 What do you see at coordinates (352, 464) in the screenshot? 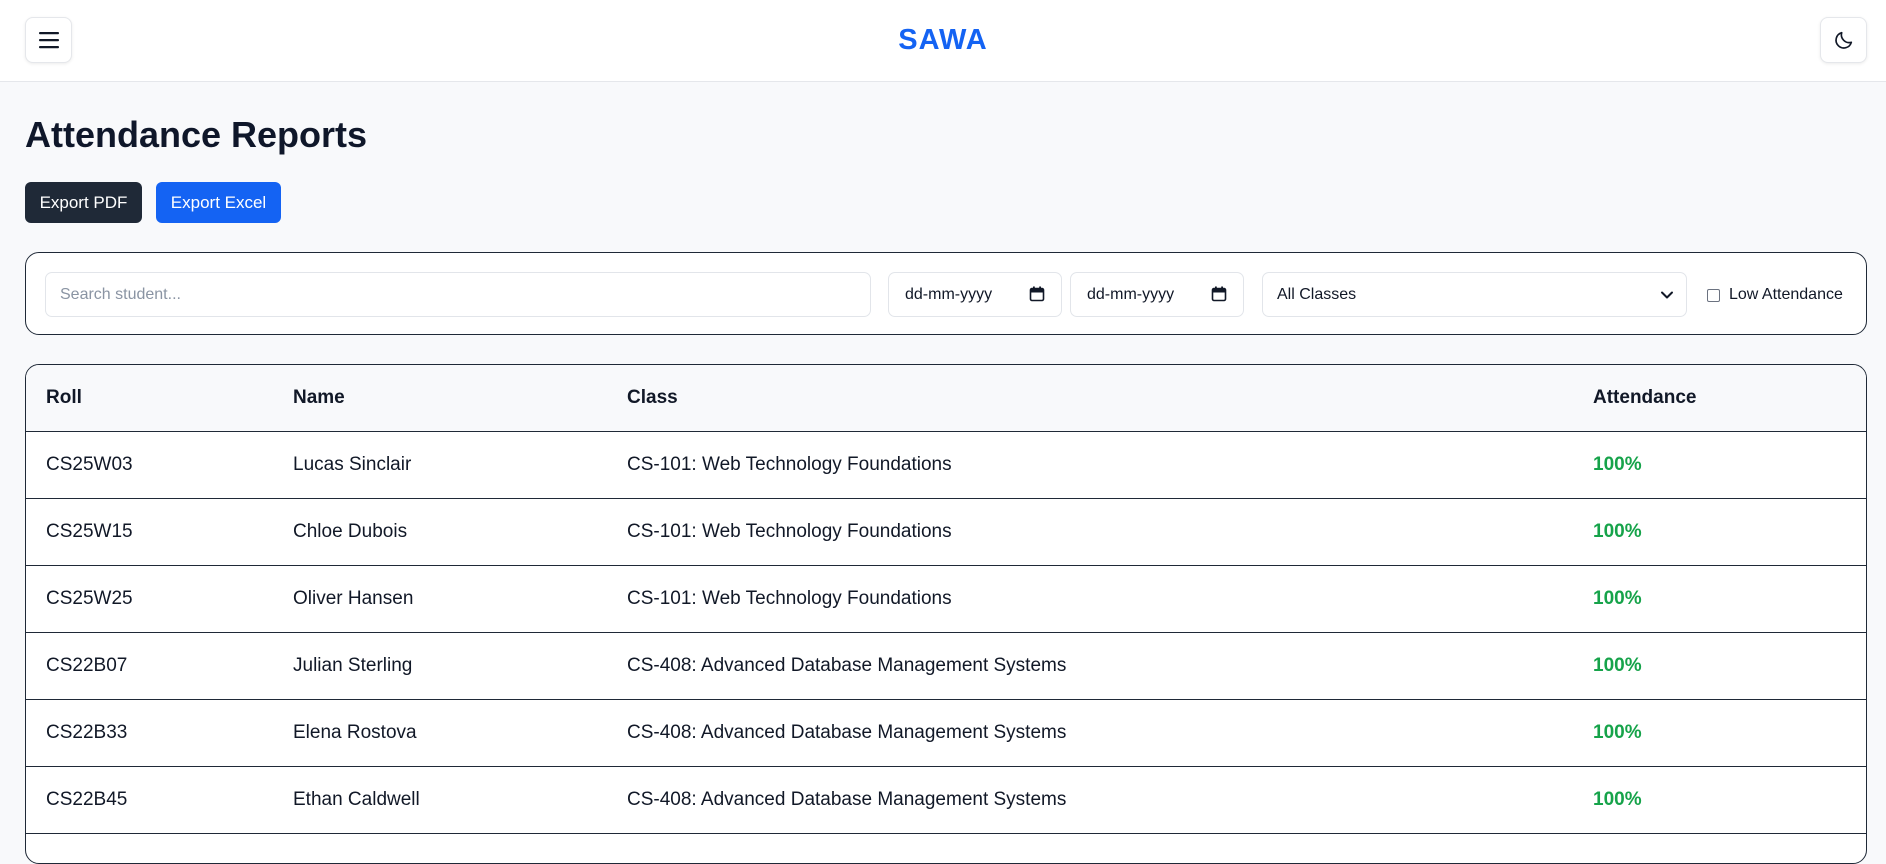
I see `name-cell: Lucas Sinclair` at bounding box center [352, 464].